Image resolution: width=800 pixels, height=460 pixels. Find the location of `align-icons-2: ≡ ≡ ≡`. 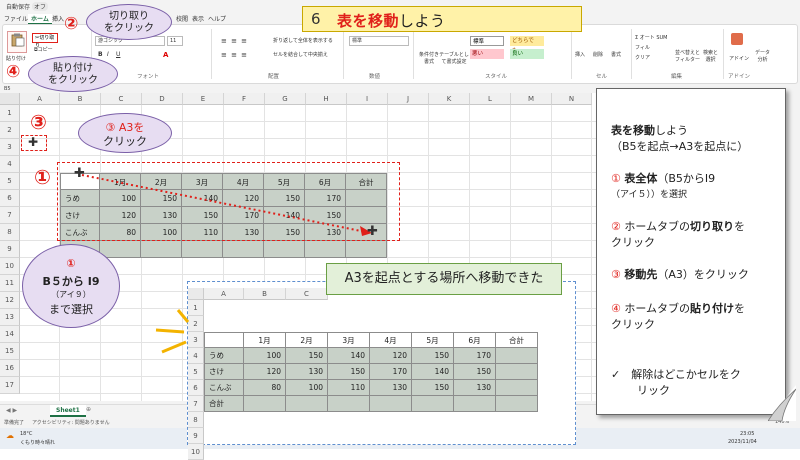

align-icons-2: ≡ ≡ ≡ is located at coordinates (234, 55).